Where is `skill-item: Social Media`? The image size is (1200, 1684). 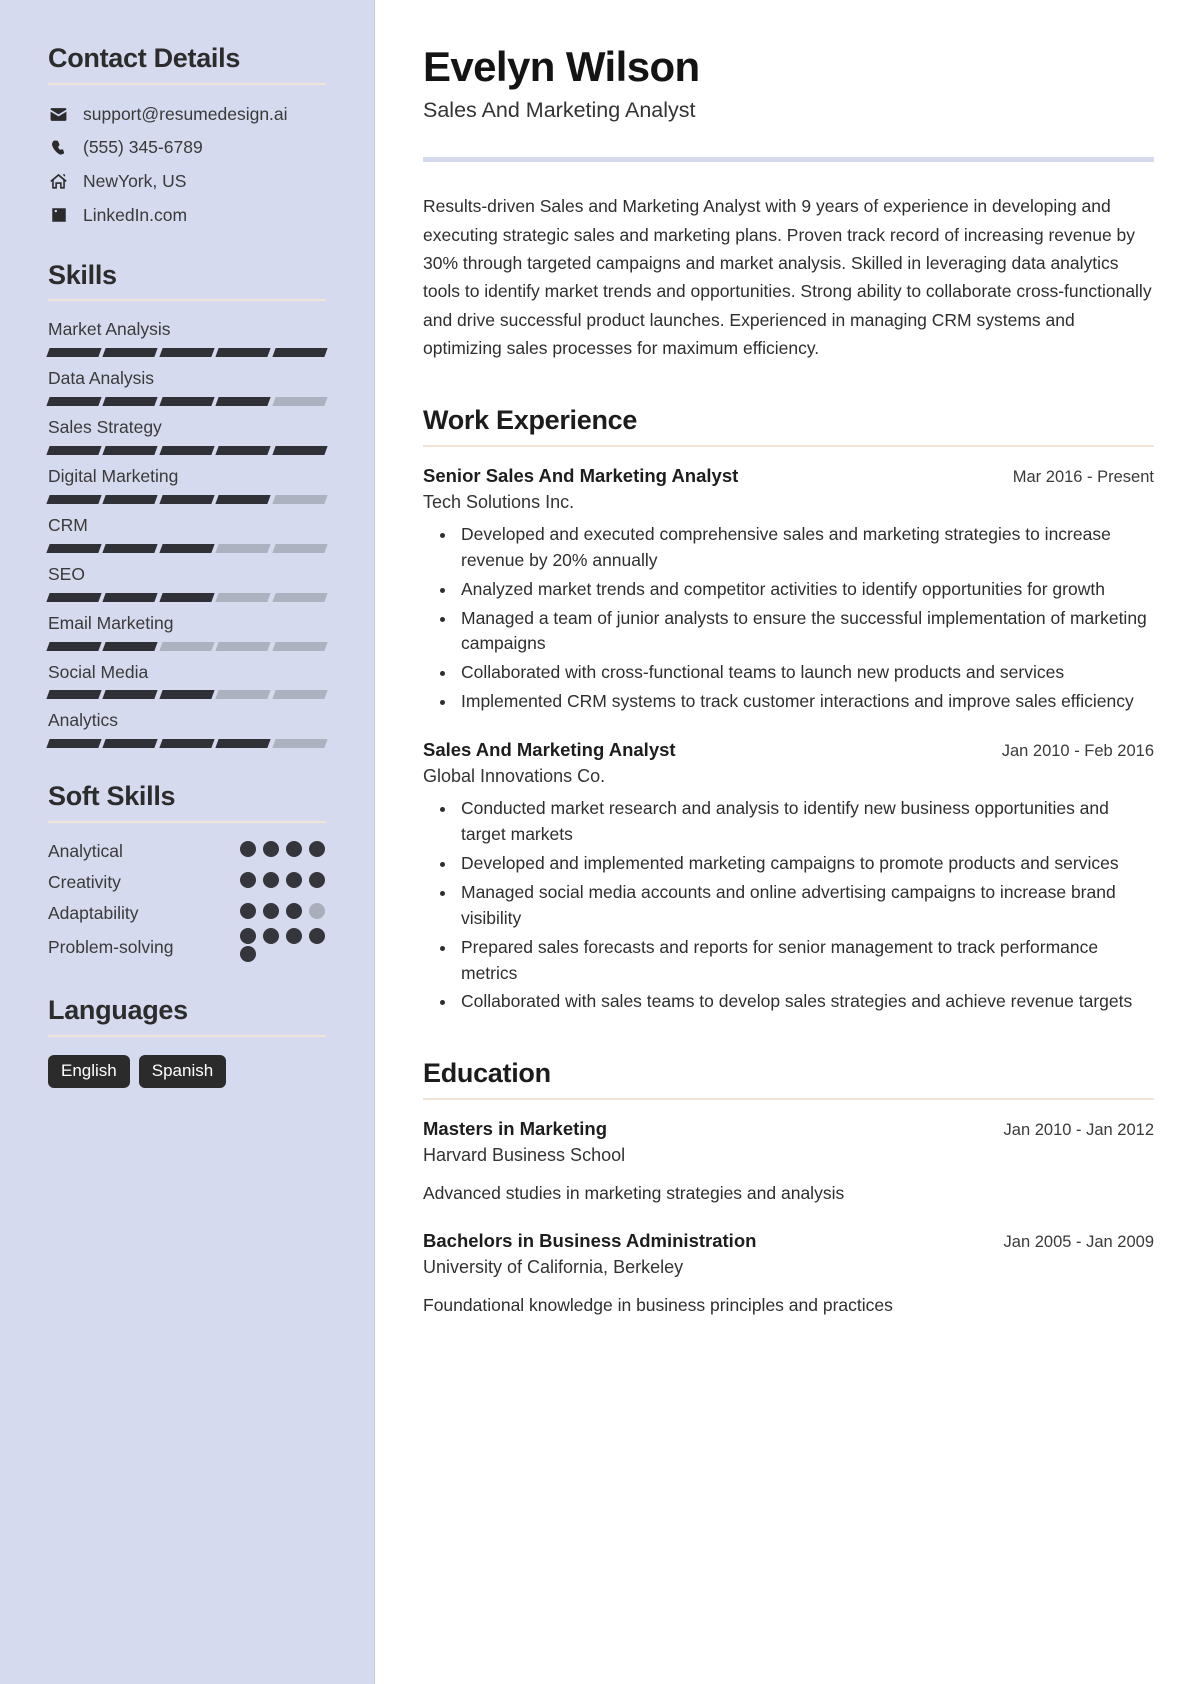 skill-item: Social Media is located at coordinates (187, 681).